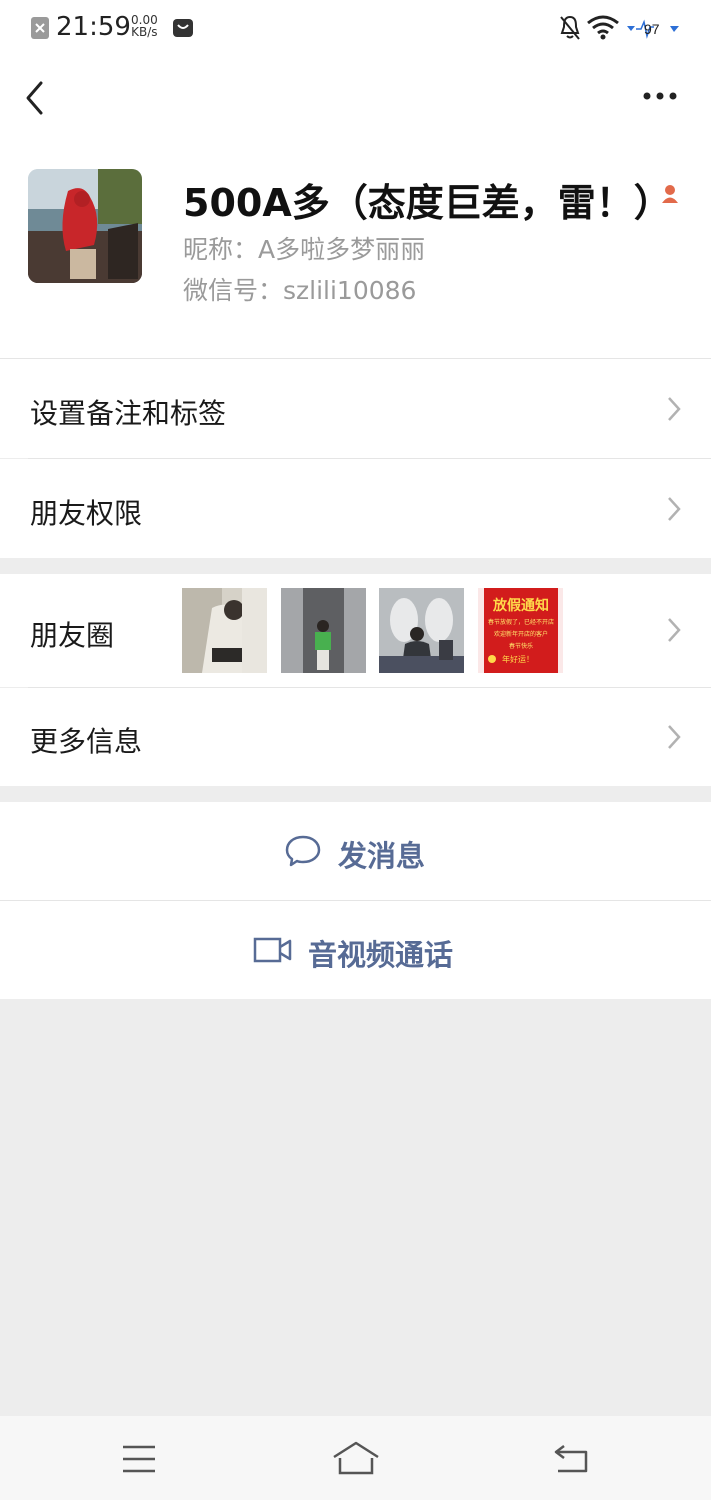 Image resolution: width=711 pixels, height=1500 pixels. Describe the element at coordinates (670, 194) in the screenshot. I see `alert-person-icon` at that location.